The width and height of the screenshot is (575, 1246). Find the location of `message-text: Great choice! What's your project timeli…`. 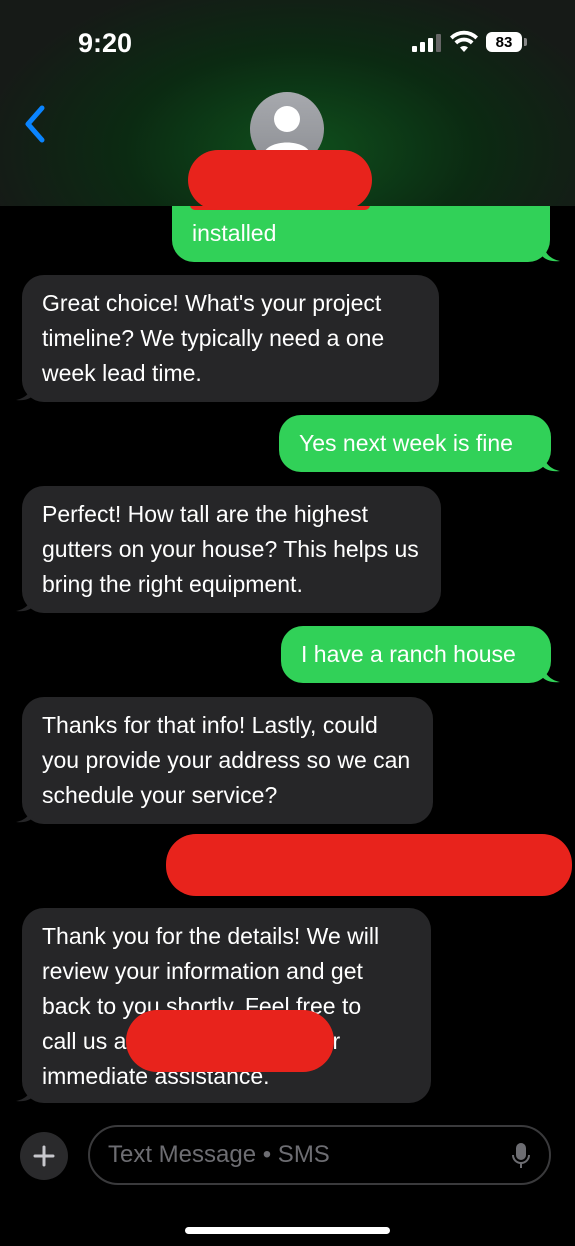

message-text: Great choice! What's your project timeli… is located at coordinates (213, 338).